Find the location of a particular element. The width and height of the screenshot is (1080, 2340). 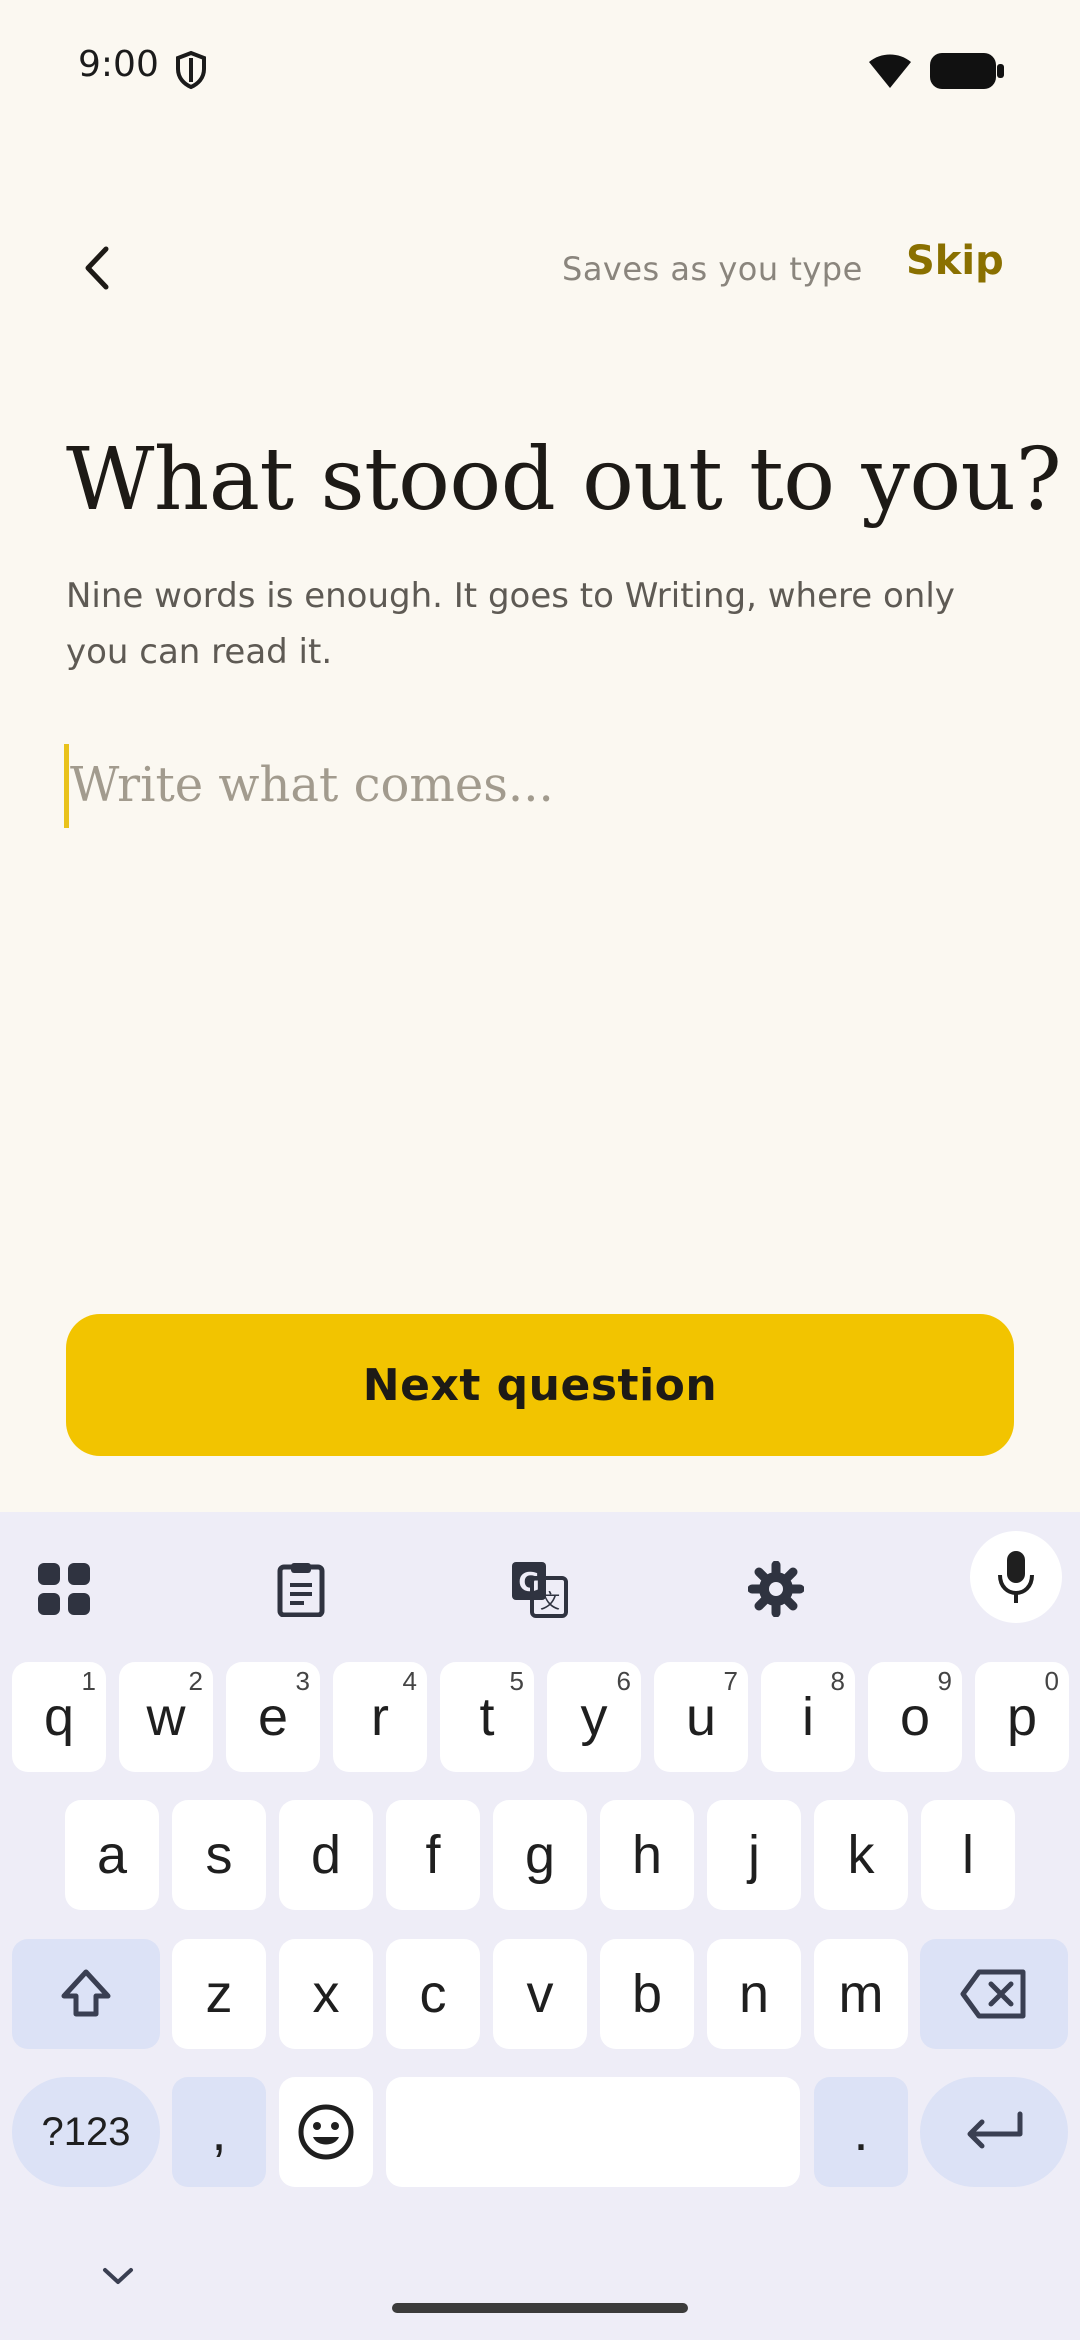

emoji-icon is located at coordinates (326, 2132).